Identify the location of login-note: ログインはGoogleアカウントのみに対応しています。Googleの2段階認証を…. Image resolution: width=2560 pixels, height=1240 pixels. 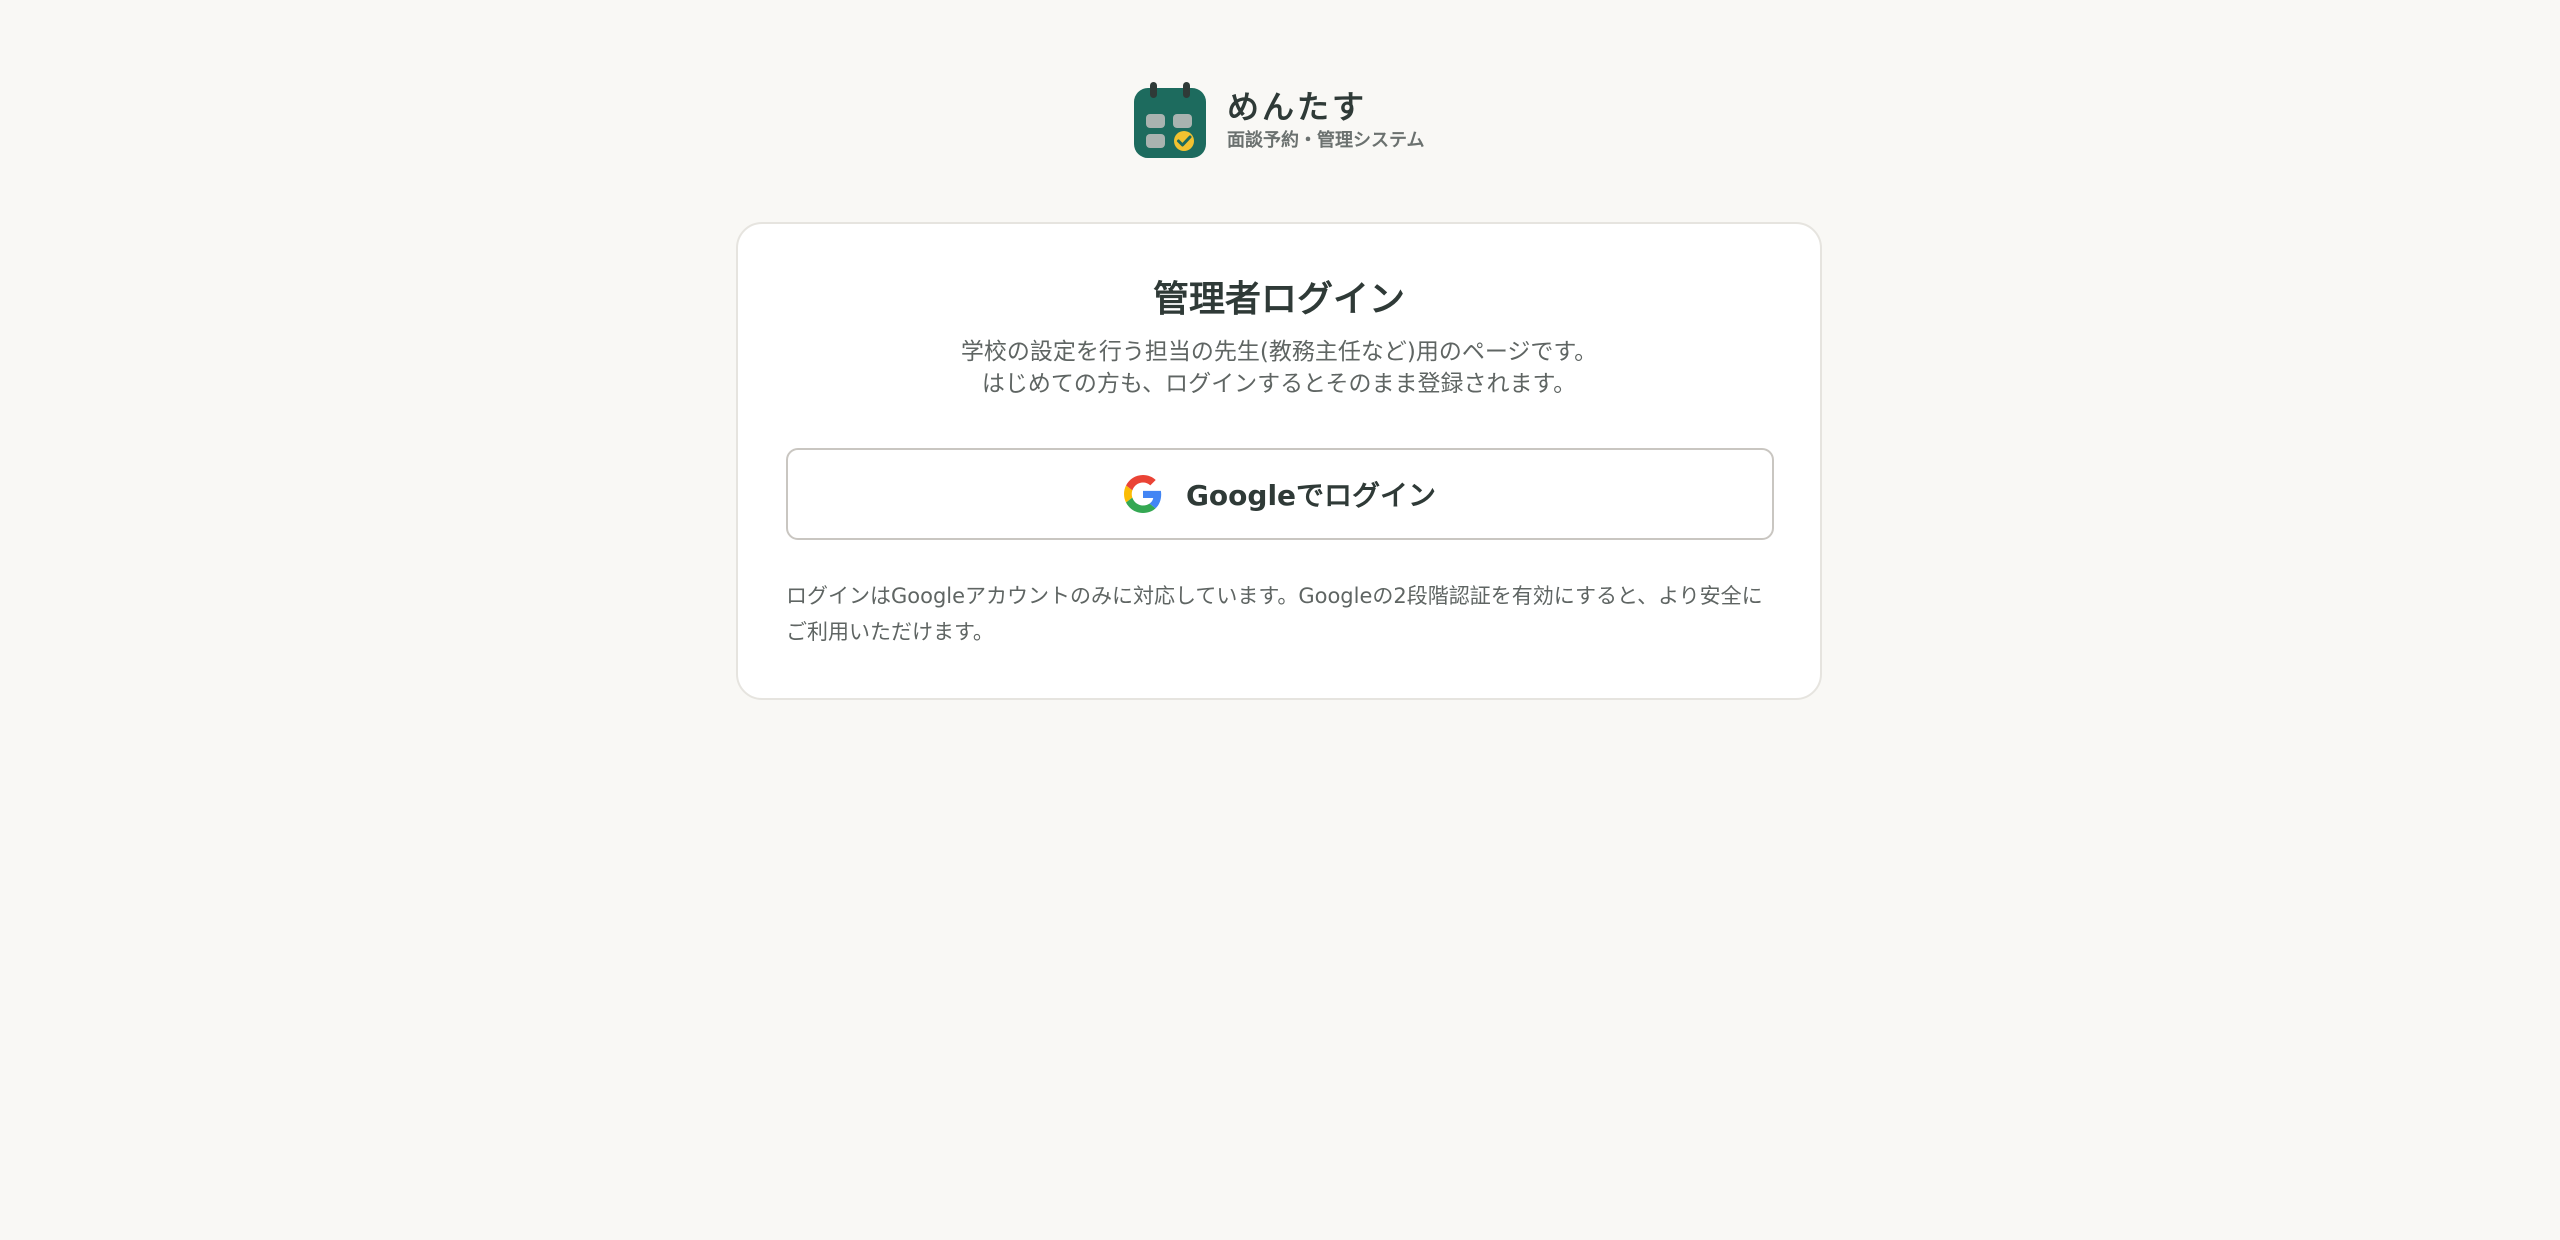
(1274, 614).